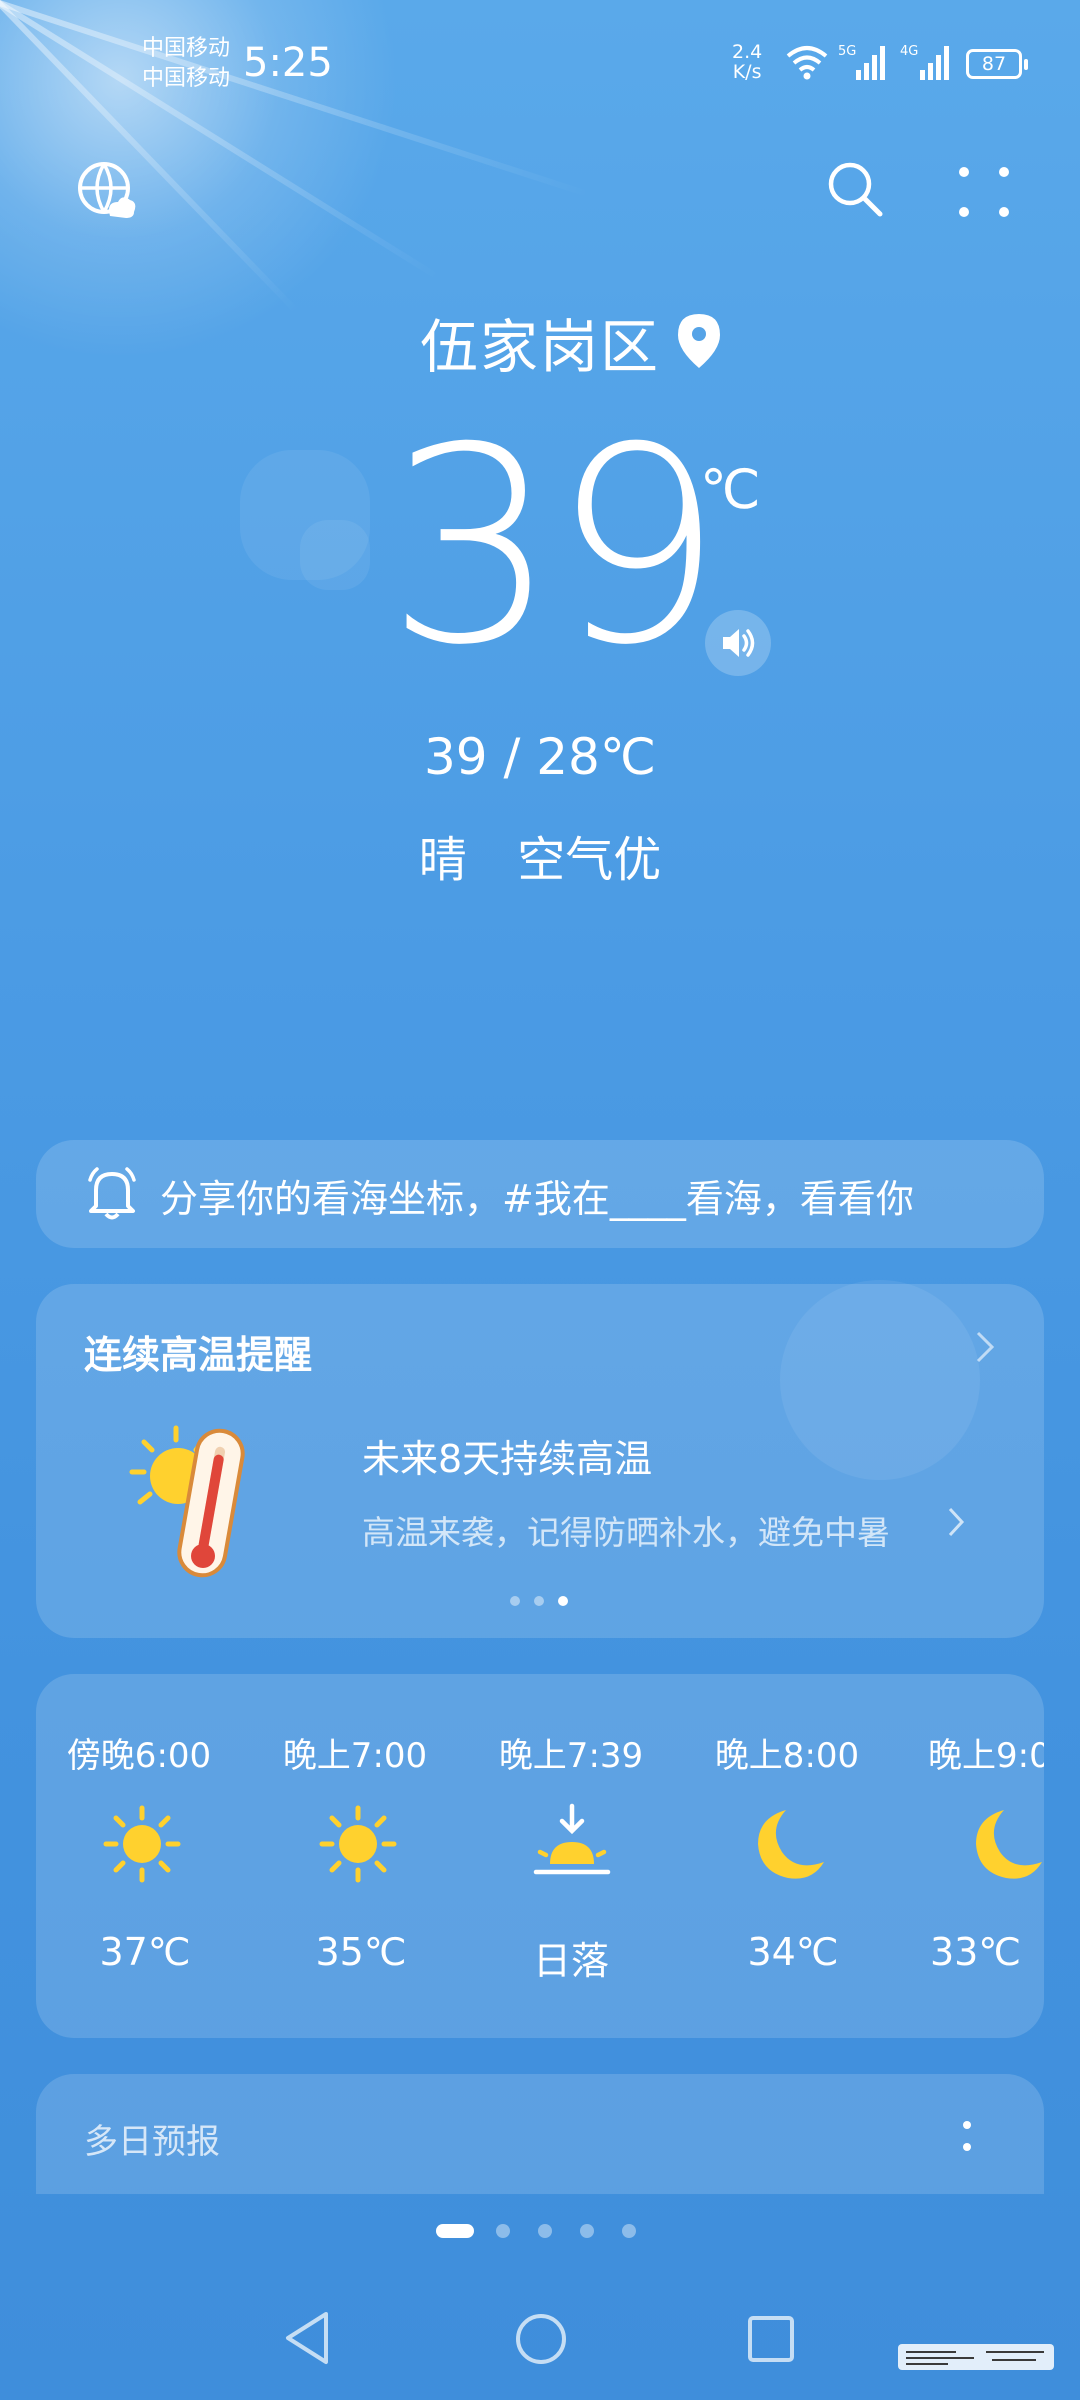 The width and height of the screenshot is (1080, 2400). What do you see at coordinates (747, 52) in the screenshot?
I see `net-speed-value: 2.4` at bounding box center [747, 52].